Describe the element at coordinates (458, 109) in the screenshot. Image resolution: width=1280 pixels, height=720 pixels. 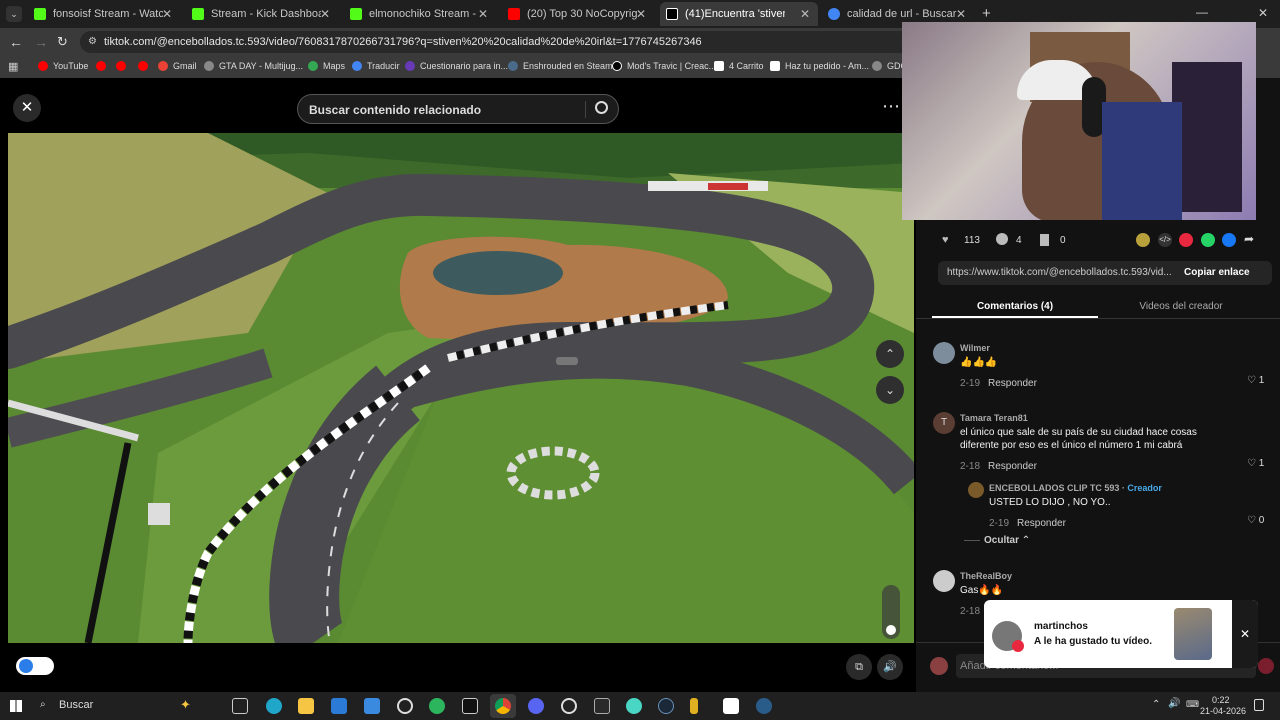
I see `related-search-input: Buscar contenido relacionado` at that location.